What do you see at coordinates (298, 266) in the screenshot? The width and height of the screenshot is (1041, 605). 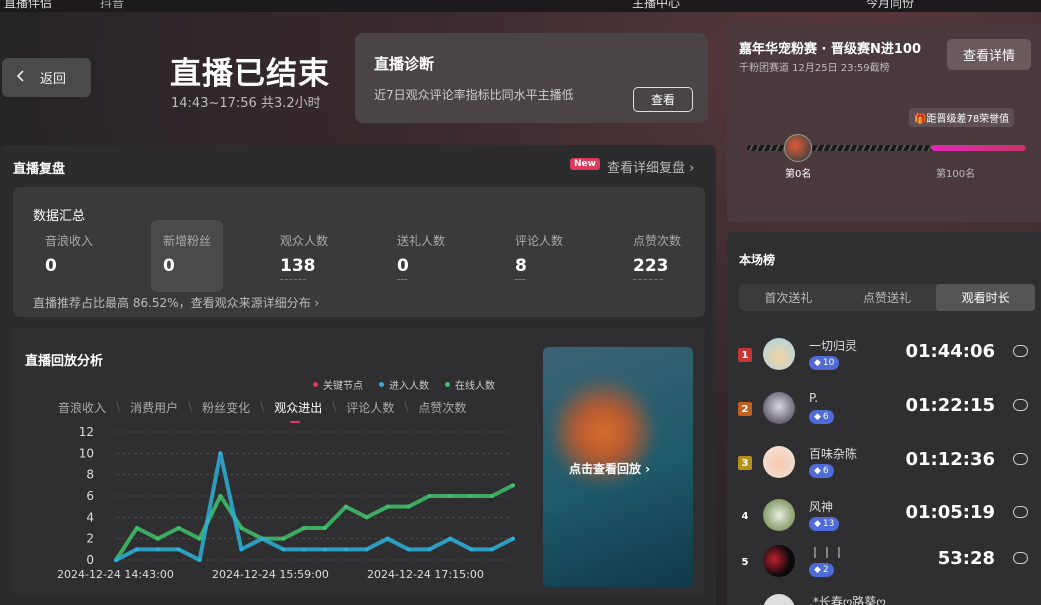 I see `stat-value: 138` at bounding box center [298, 266].